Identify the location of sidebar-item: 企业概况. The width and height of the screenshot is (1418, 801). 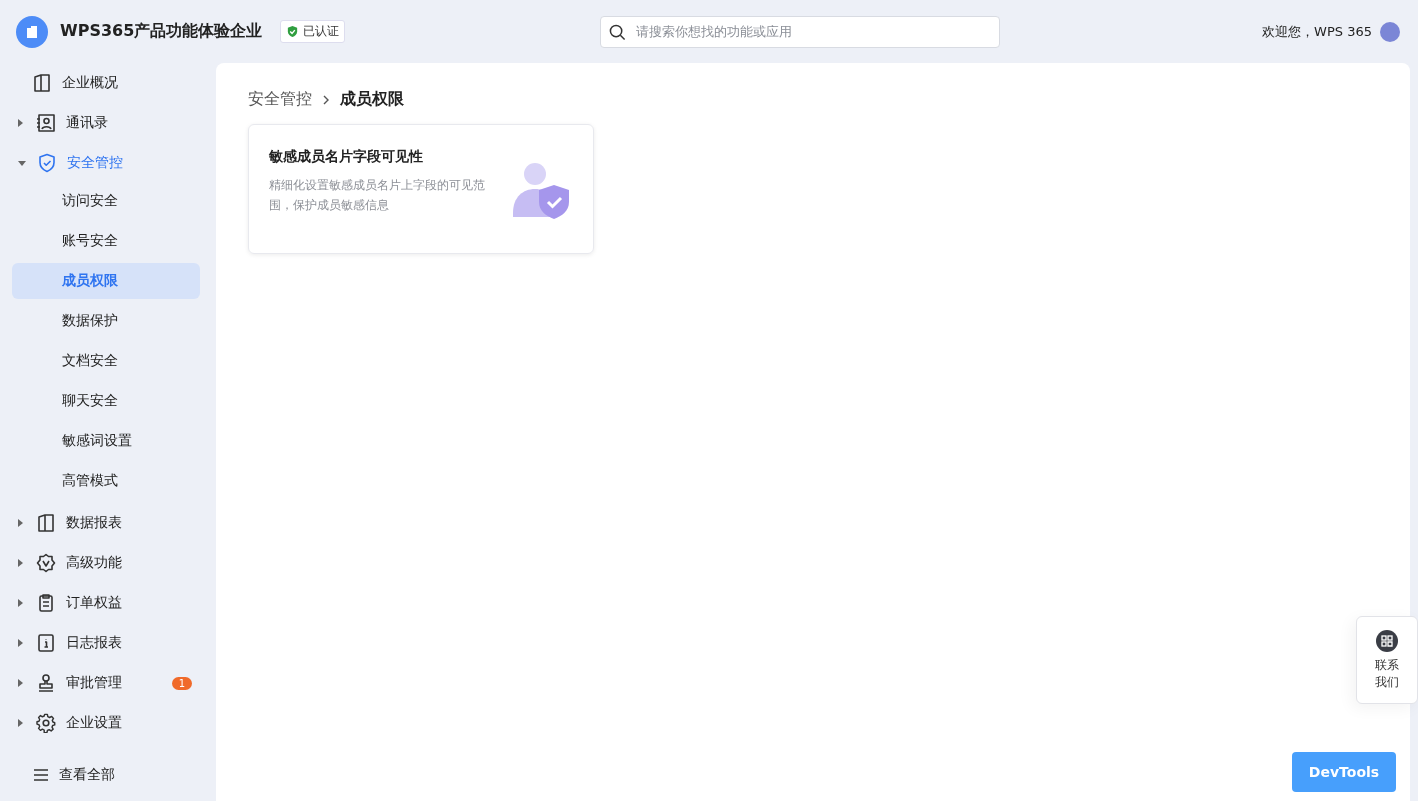
(106, 83).